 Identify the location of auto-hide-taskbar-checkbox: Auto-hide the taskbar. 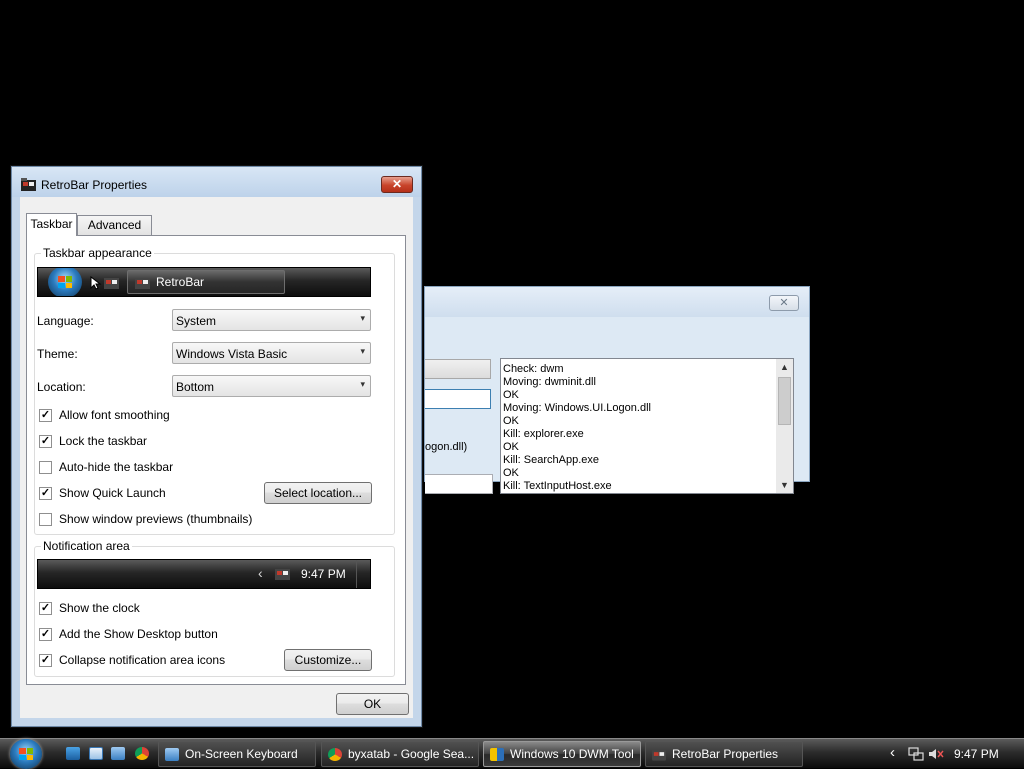
(106, 467).